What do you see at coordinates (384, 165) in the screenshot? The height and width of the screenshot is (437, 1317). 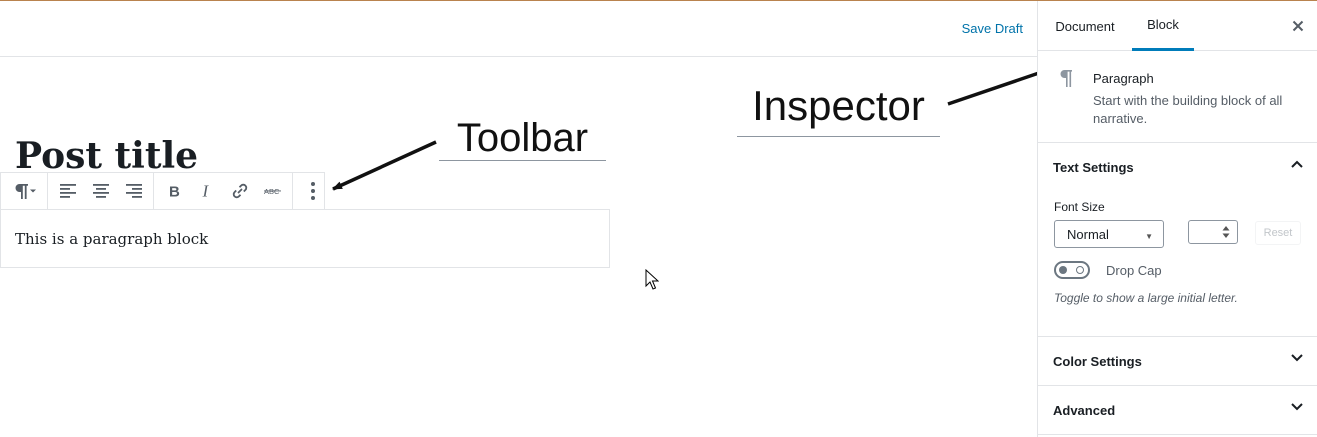 I see `toolbar-arrow` at bounding box center [384, 165].